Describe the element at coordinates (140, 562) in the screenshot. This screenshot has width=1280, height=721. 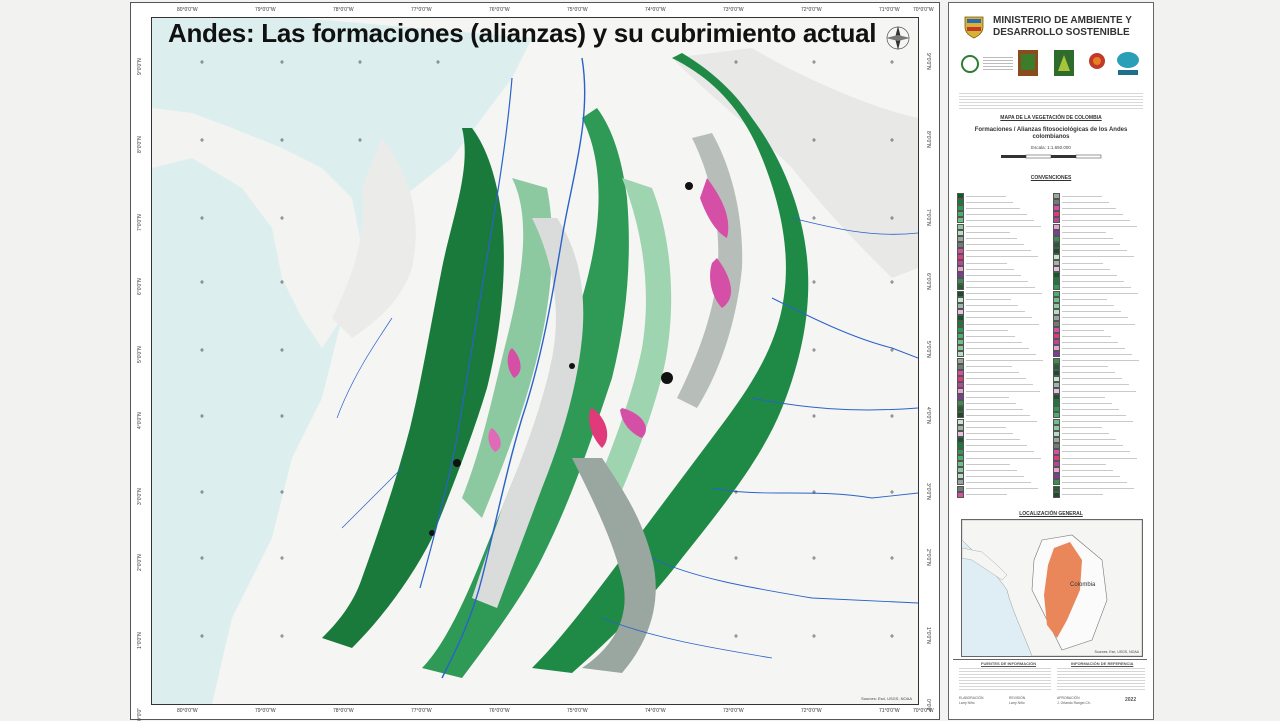
I see `left-tick-label: 2°0'0"N` at that location.